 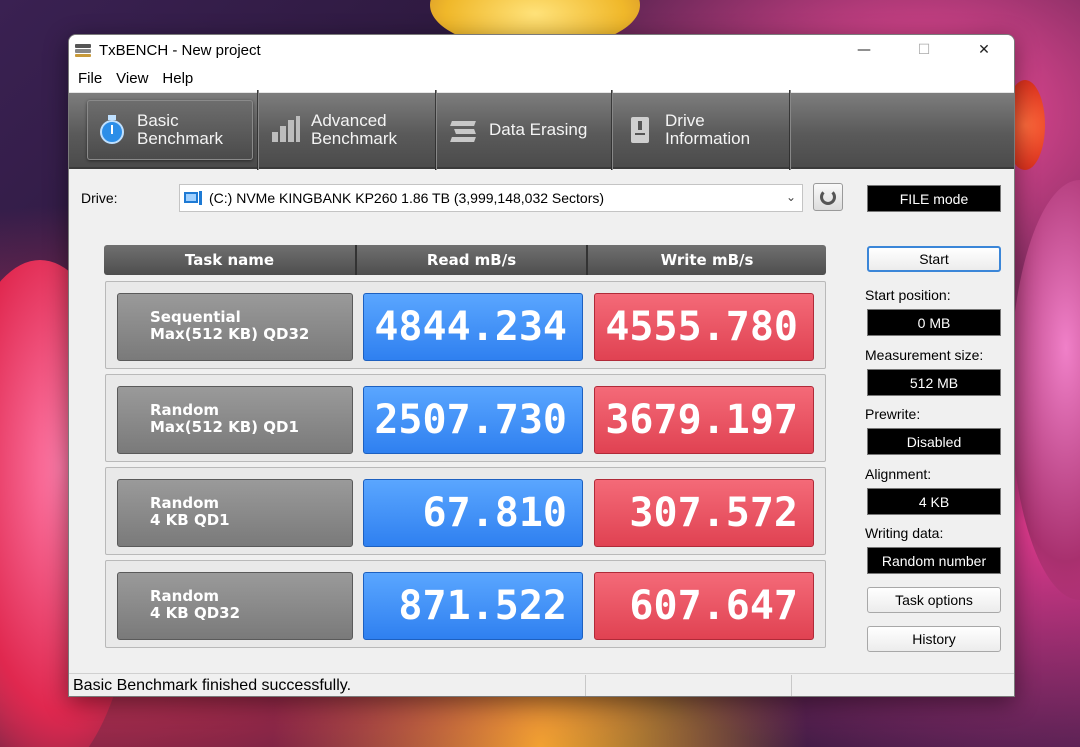 What do you see at coordinates (541, 79) in the screenshot?
I see `menu-bar: File View Help` at bounding box center [541, 79].